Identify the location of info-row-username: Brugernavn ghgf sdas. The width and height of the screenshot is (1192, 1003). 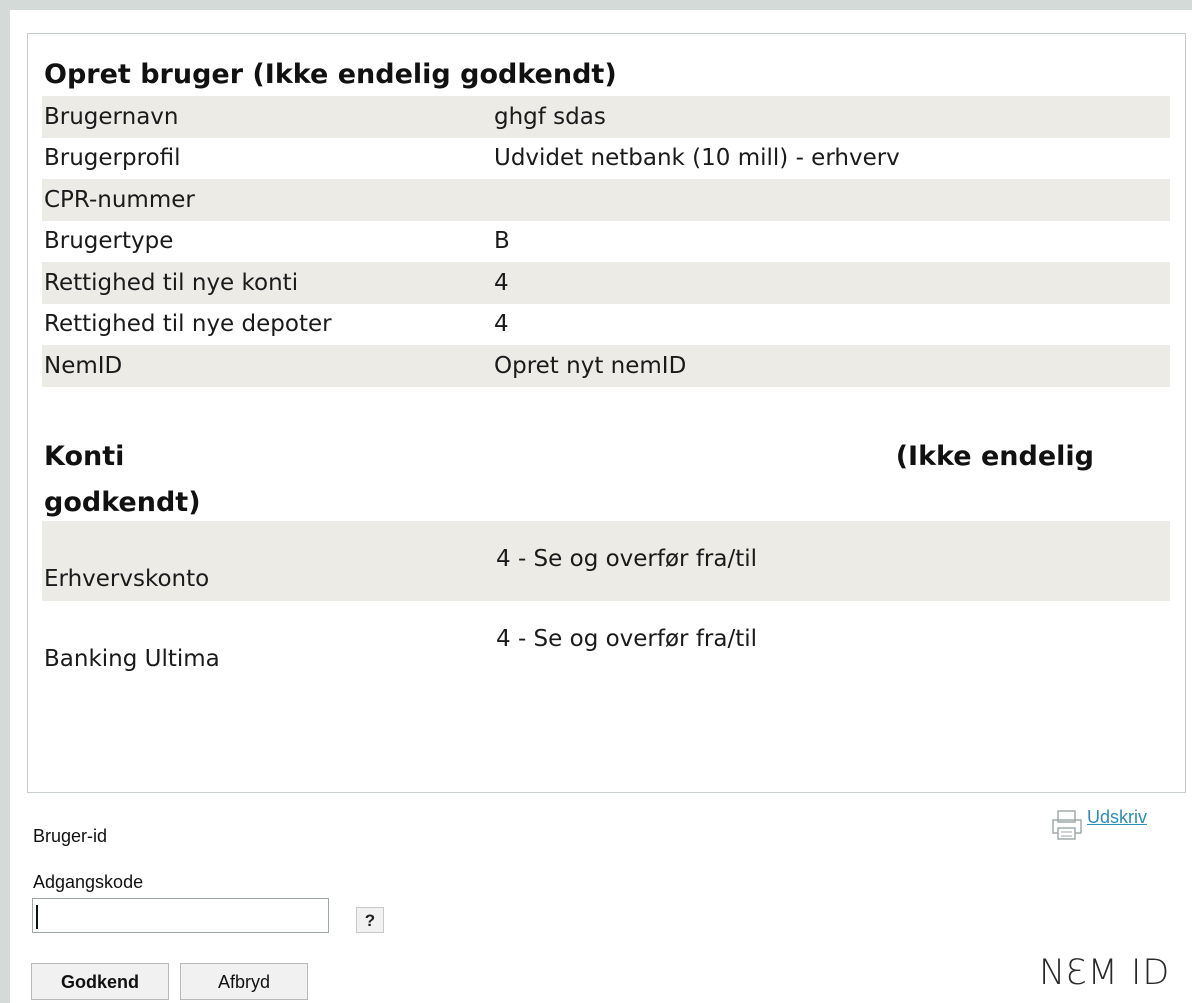
(606, 117).